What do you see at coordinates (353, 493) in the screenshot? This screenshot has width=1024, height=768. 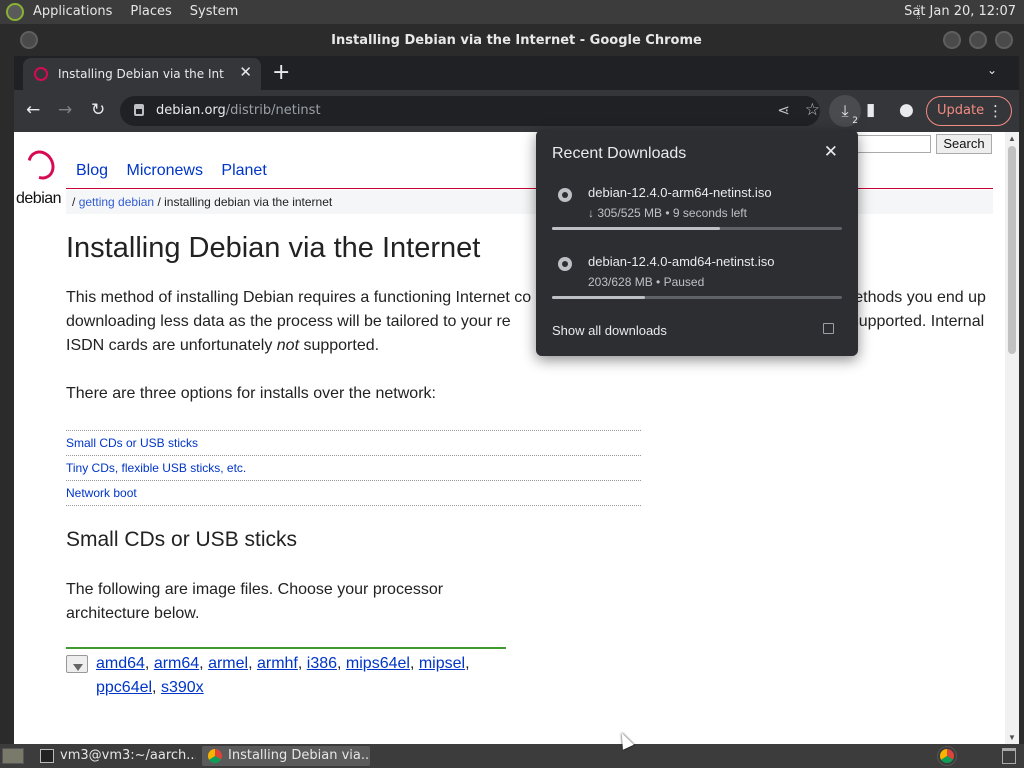 I see `toc-link-network-boot: Network boot` at bounding box center [353, 493].